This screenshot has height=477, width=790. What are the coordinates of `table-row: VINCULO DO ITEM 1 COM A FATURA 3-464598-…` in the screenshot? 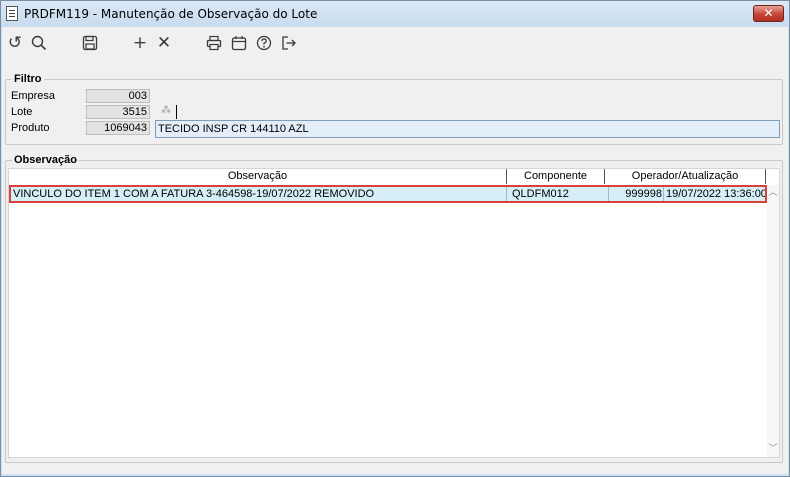 It's located at (388, 194).